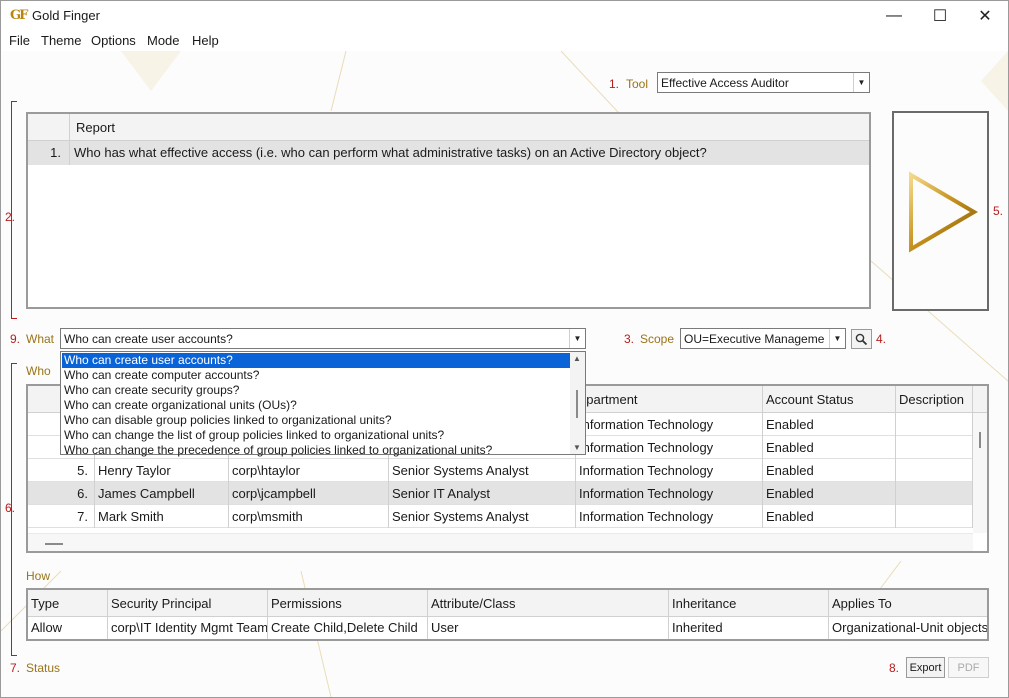  Describe the element at coordinates (316, 390) in the screenshot. I see `what-option: Who can create security groups?` at that location.